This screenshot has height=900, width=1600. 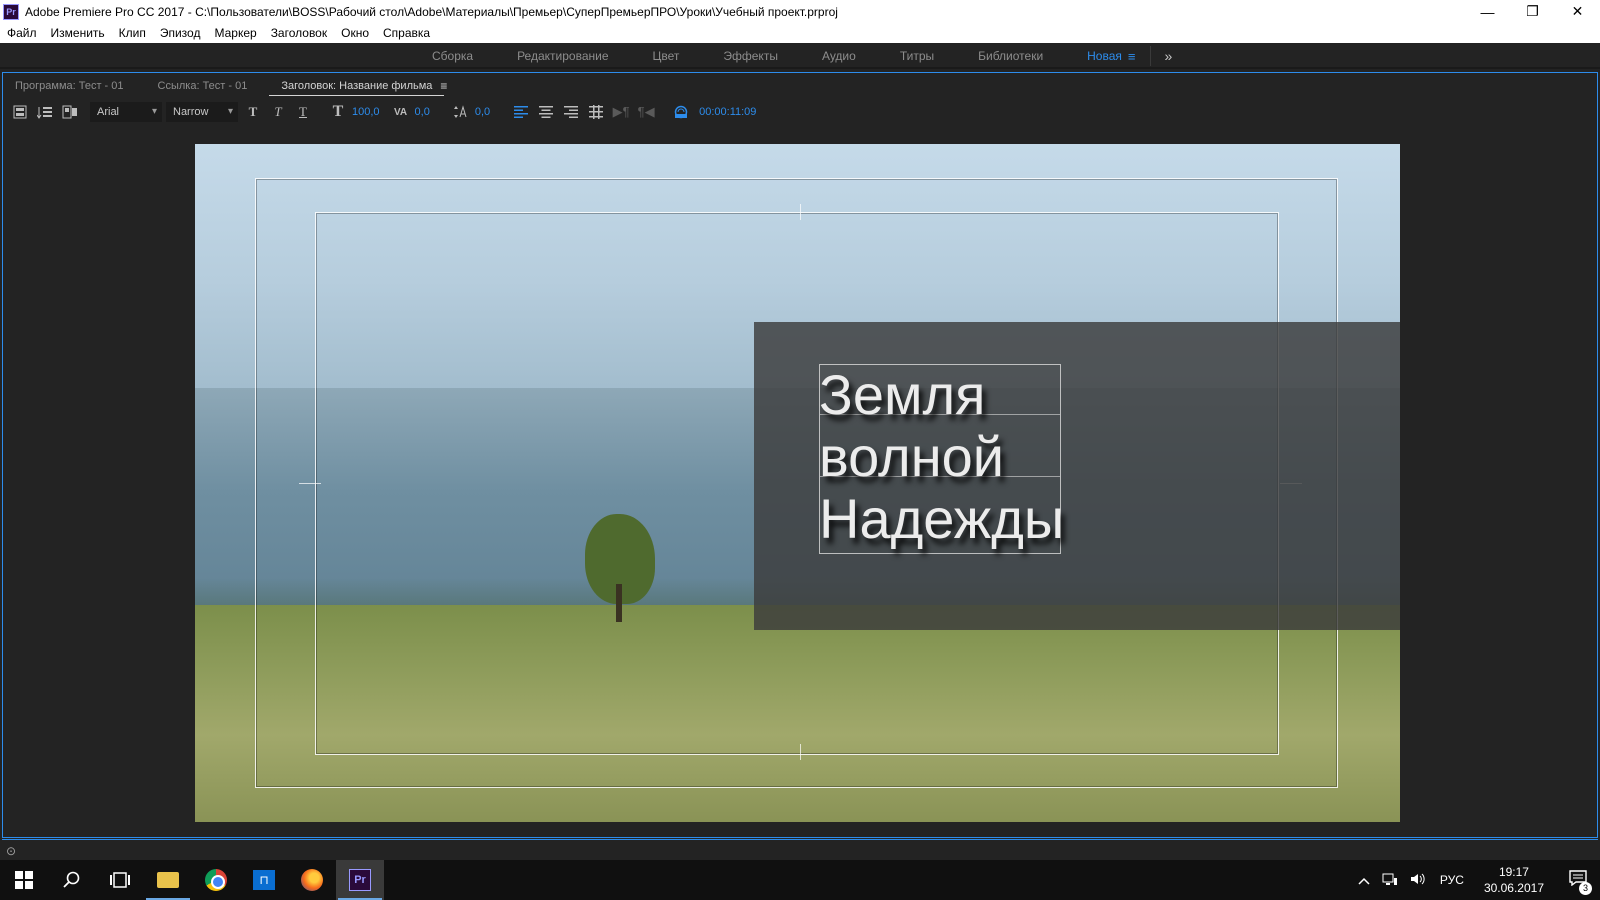 What do you see at coordinates (191, 112) in the screenshot?
I see `font-style-value: Narrow` at bounding box center [191, 112].